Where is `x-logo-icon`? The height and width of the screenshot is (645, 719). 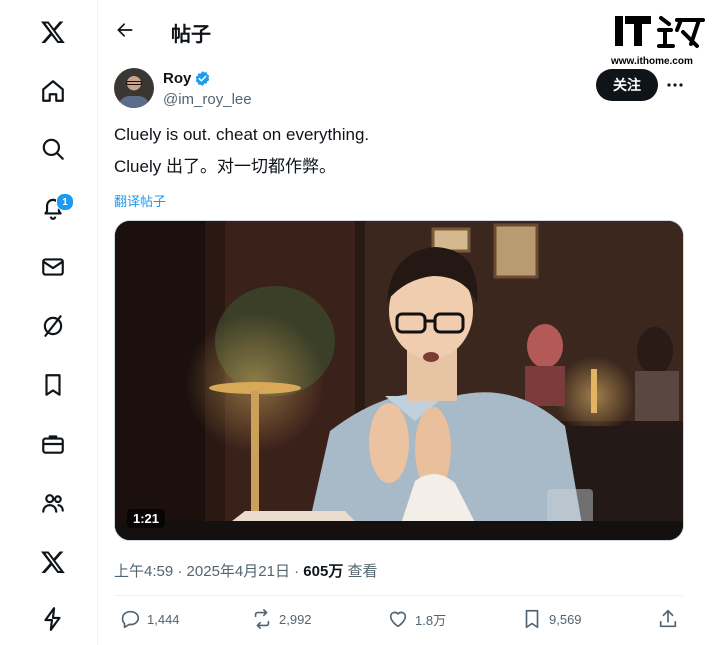
x-logo-icon is located at coordinates (53, 32).